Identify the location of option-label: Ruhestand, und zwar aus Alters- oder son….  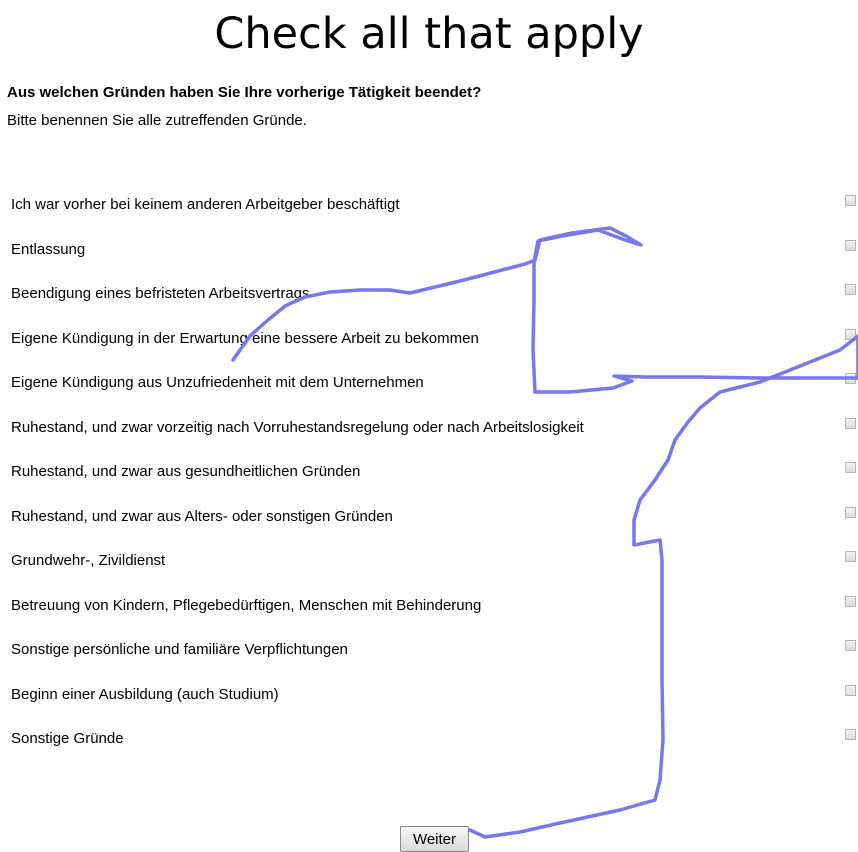
(202, 516).